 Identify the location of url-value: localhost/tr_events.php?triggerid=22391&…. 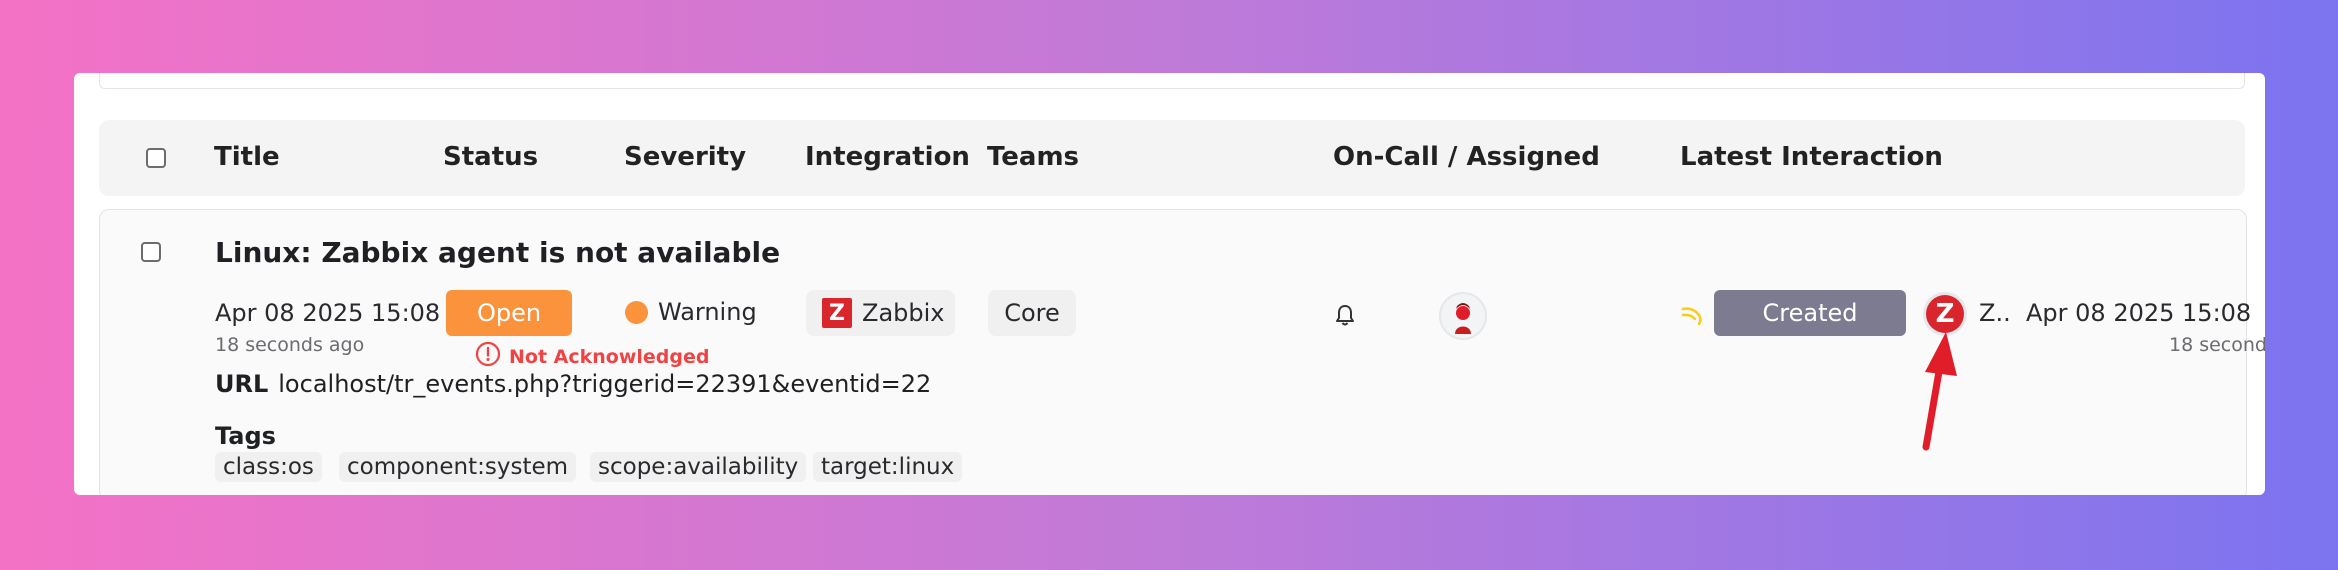
(604, 384).